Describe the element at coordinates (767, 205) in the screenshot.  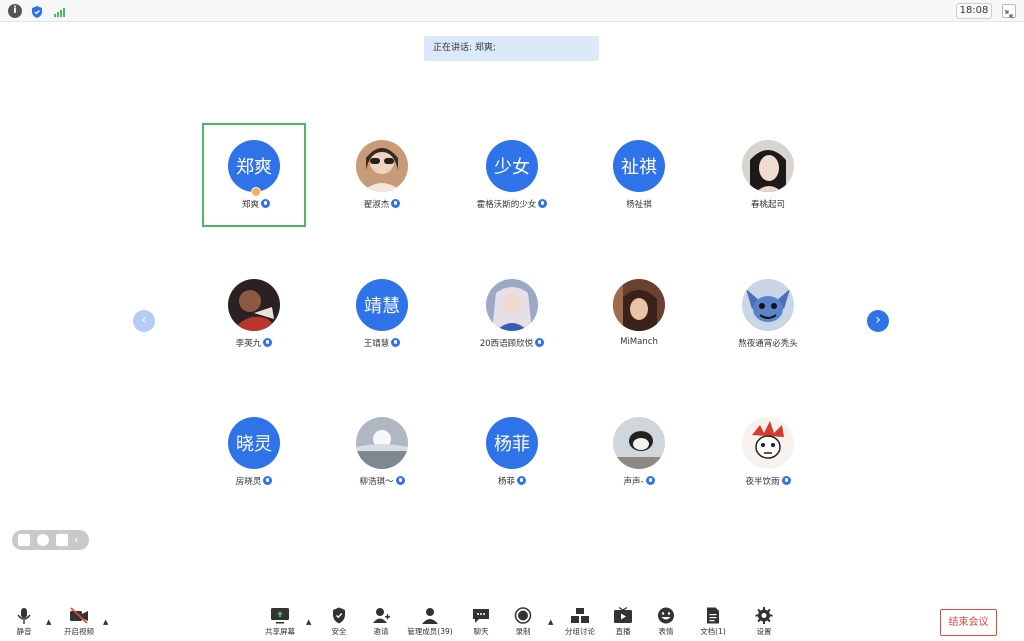
I see `participant-name: 春桃起司` at that location.